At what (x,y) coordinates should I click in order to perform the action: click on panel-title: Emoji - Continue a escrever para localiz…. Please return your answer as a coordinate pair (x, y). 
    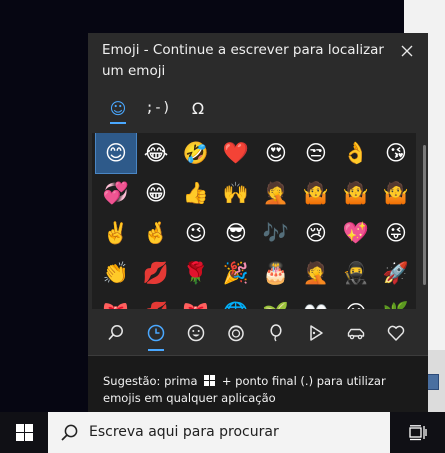
    Looking at the image, I should click on (243, 60).